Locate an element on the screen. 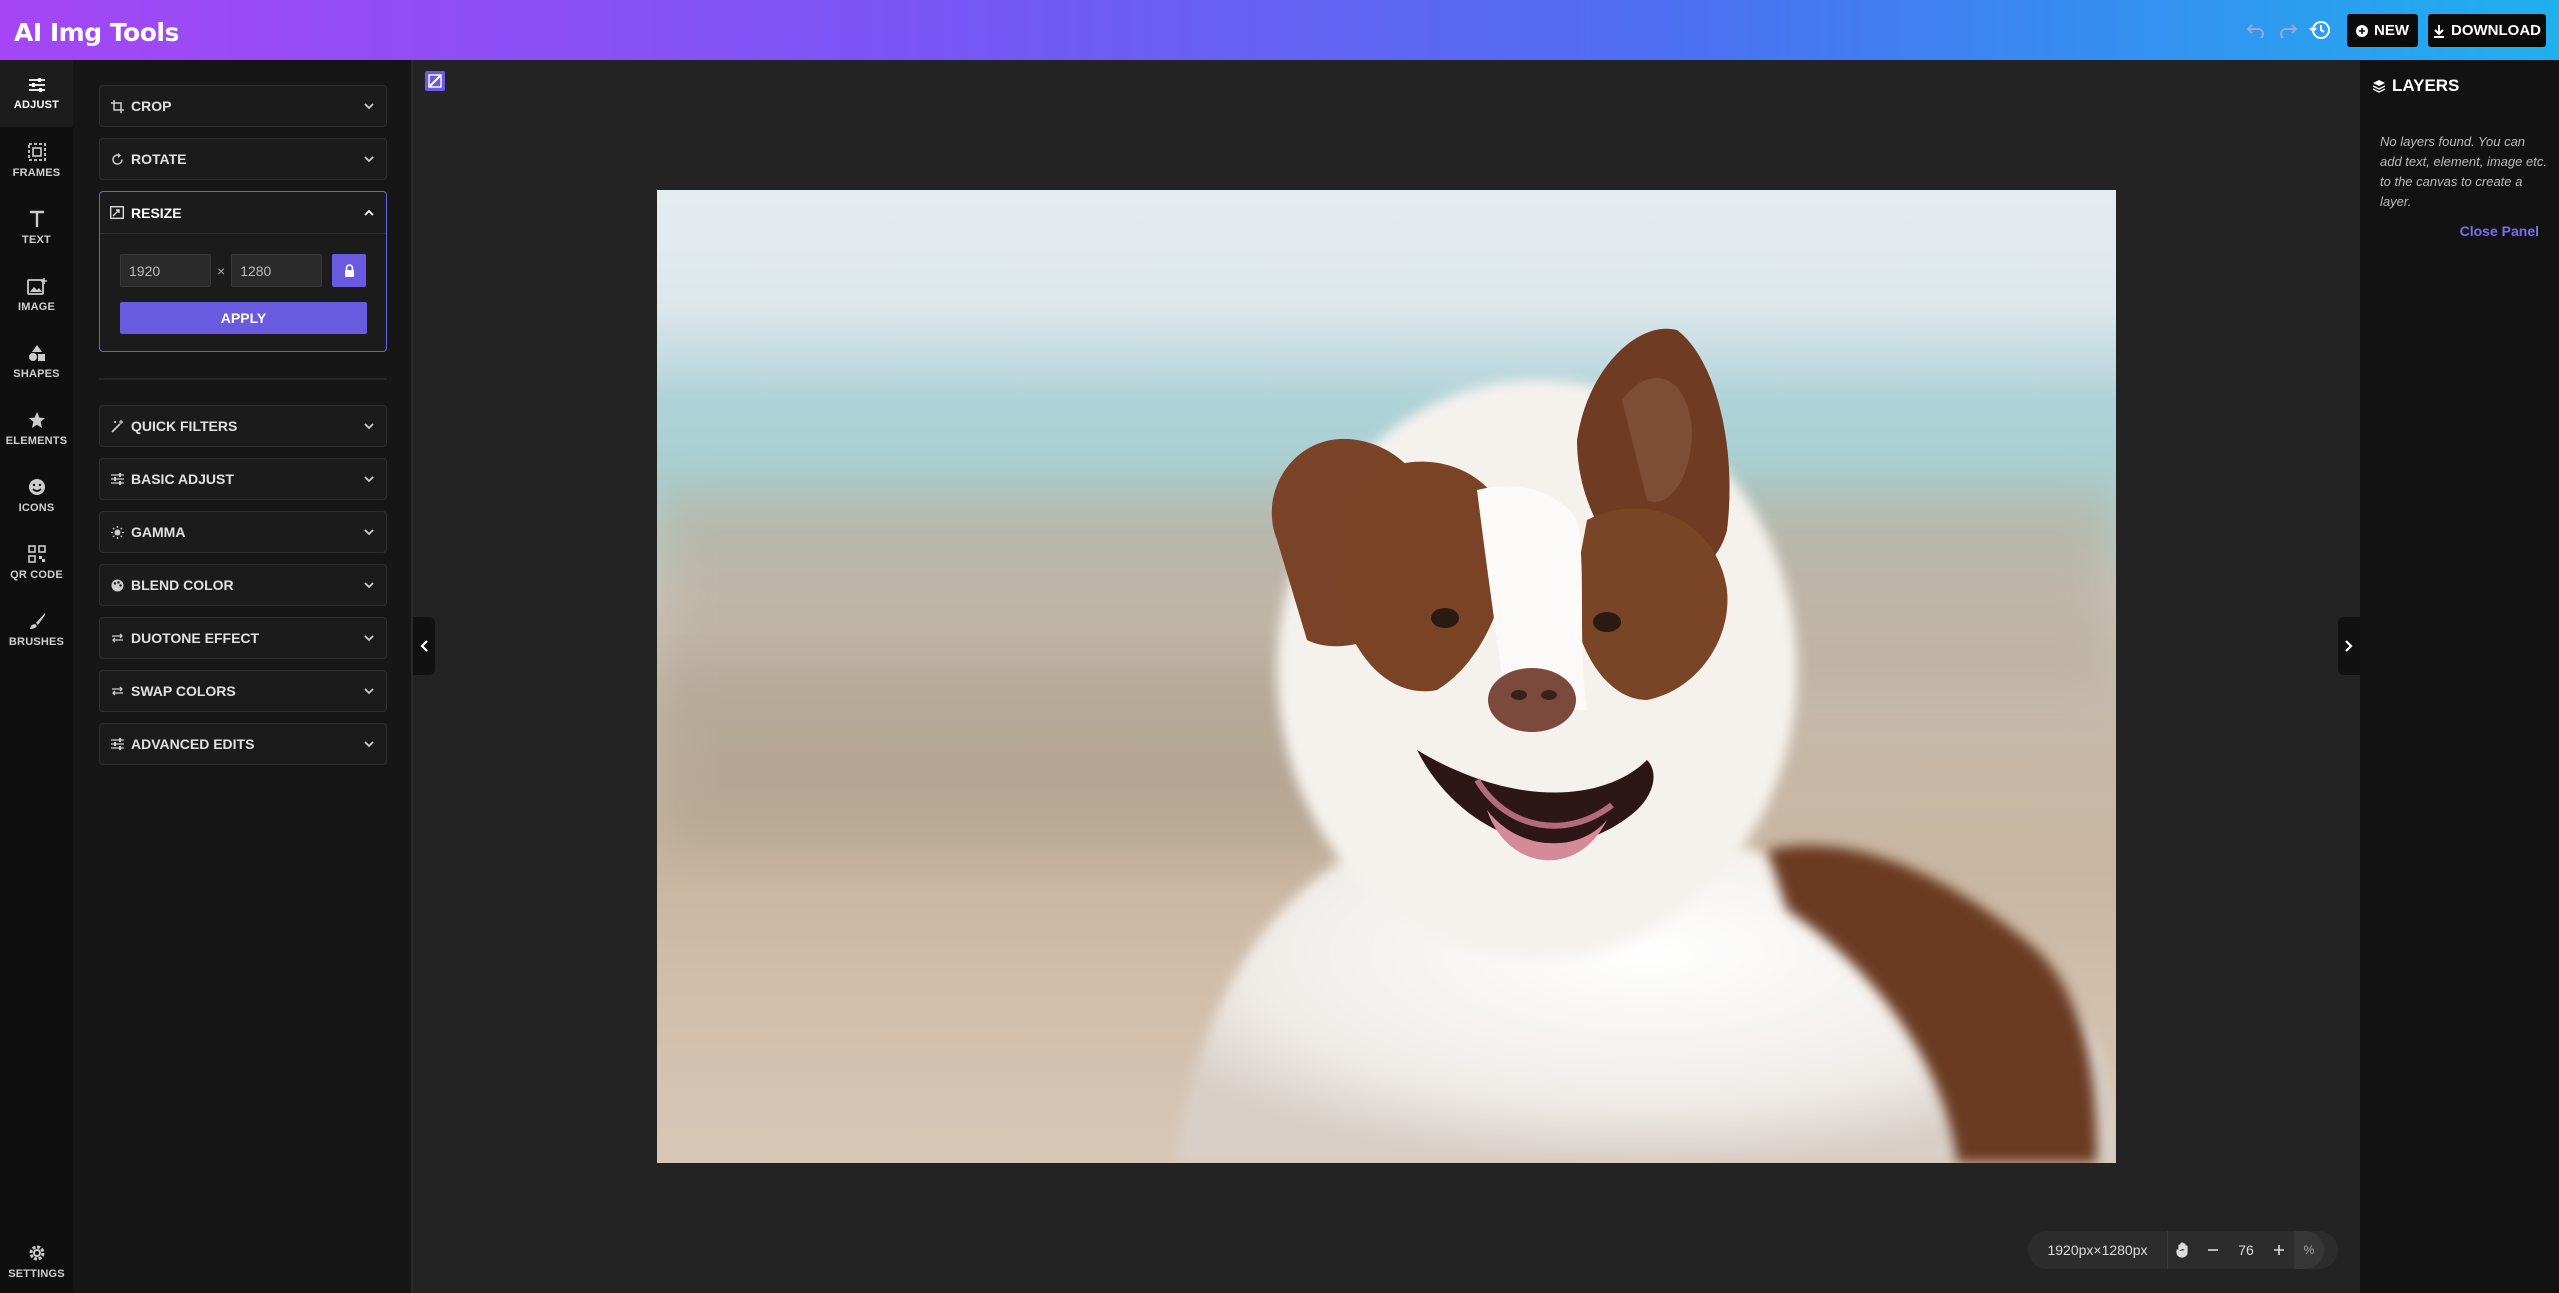  resize-icon is located at coordinates (117, 213).